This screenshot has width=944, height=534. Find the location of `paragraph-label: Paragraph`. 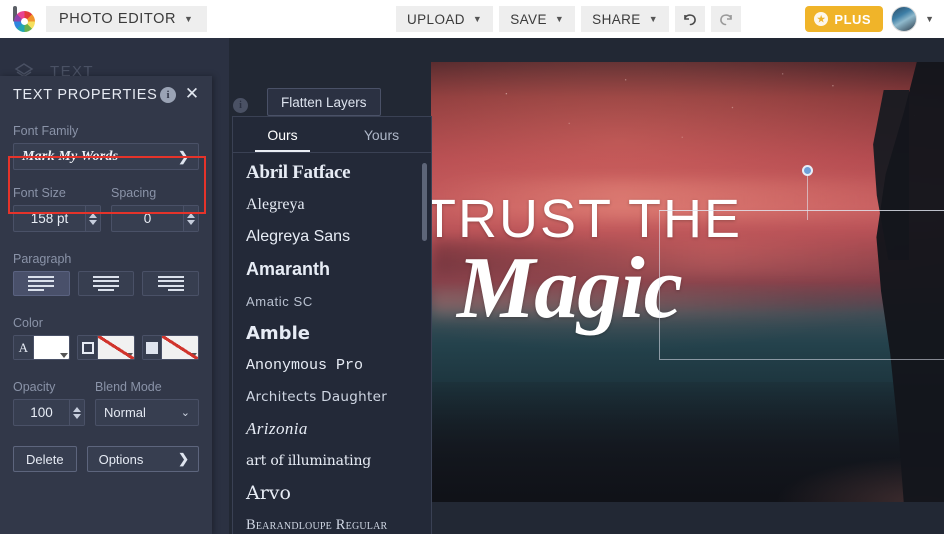

paragraph-label: Paragraph is located at coordinates (42, 259).